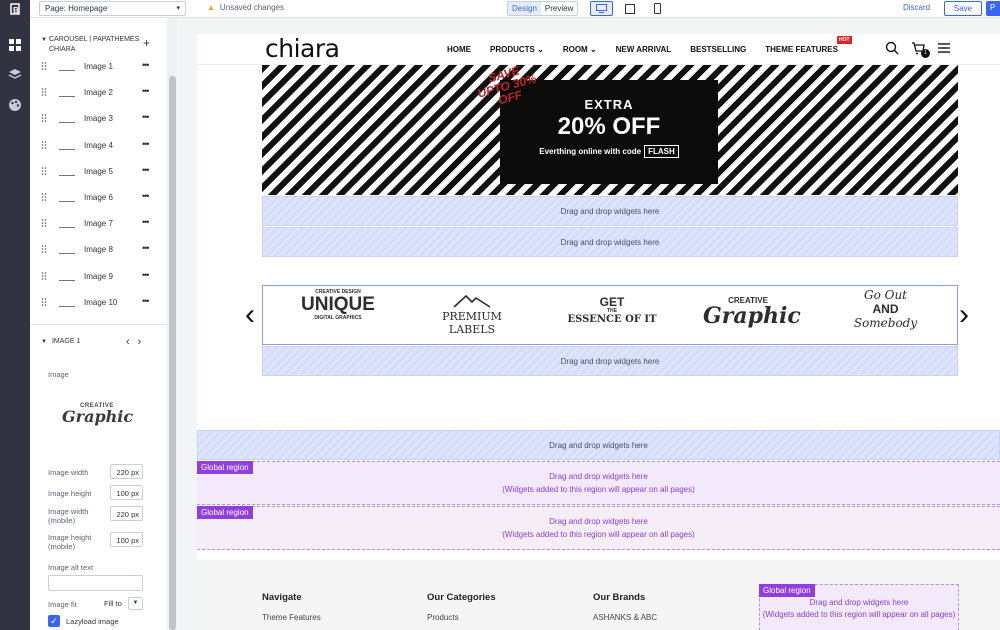 The width and height of the screenshot is (1000, 630). Describe the element at coordinates (944, 48) in the screenshot. I see `menu-icon` at that location.